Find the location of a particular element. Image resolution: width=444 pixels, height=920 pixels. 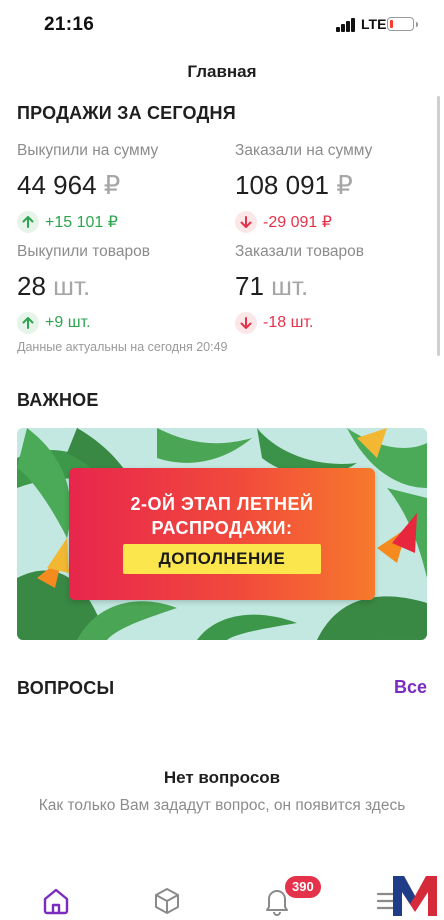

stat-label: Выкупили товаров is located at coordinates (83, 251).